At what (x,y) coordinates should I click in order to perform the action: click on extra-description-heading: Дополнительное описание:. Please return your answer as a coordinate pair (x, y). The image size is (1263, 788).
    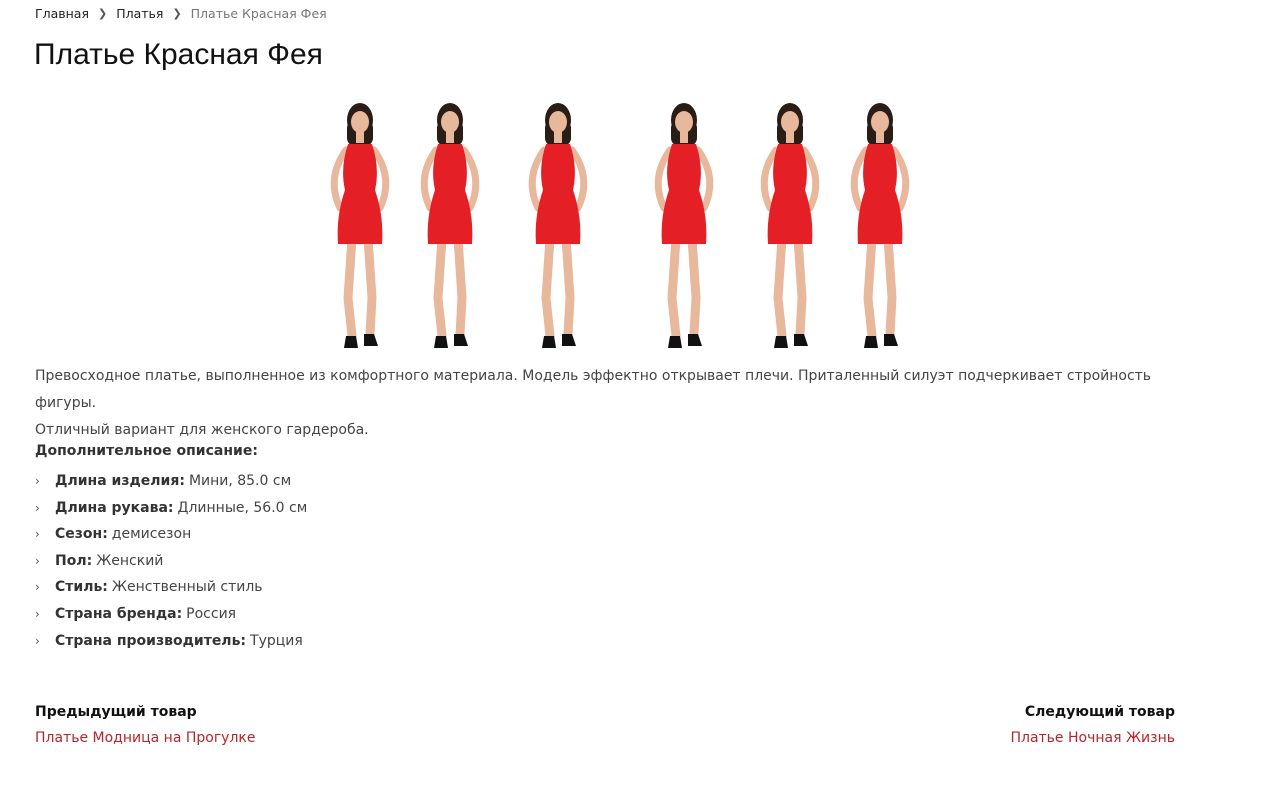
    Looking at the image, I should click on (146, 451).